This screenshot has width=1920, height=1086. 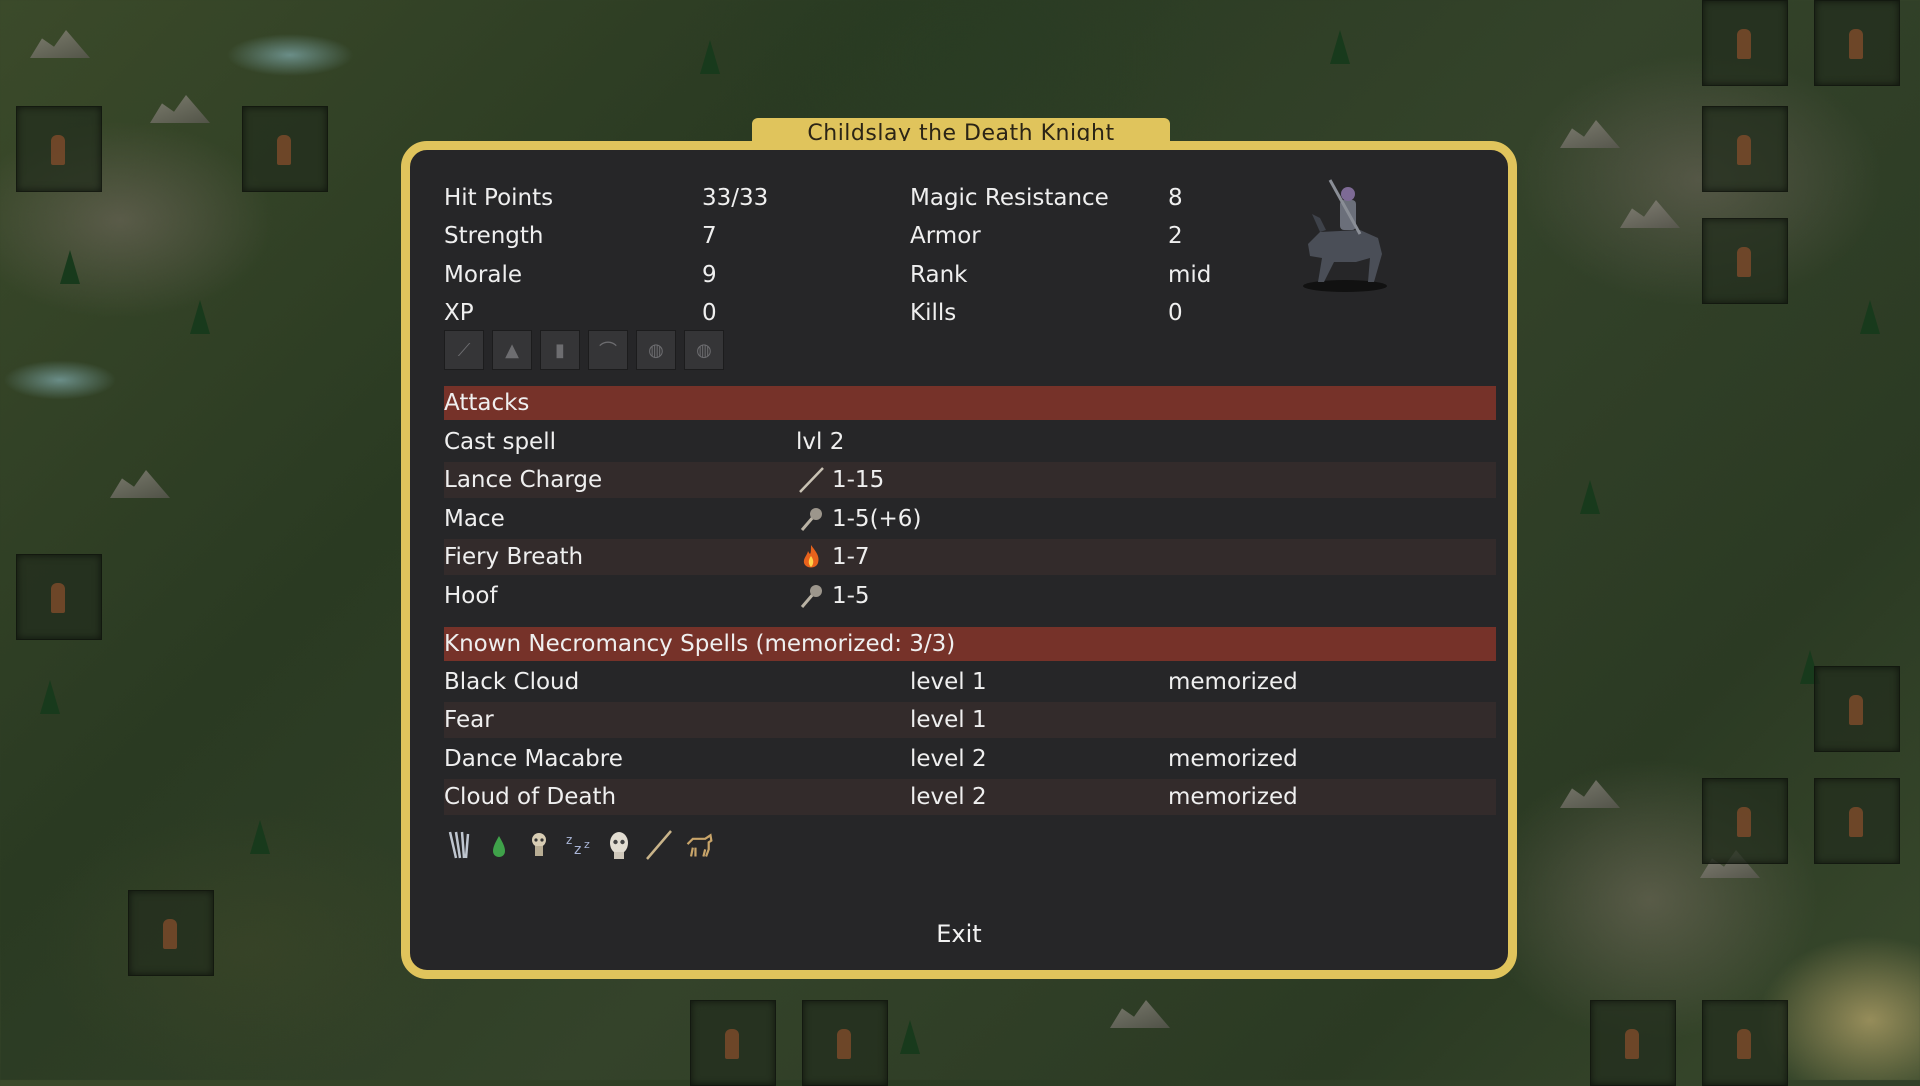 What do you see at coordinates (512, 682) in the screenshot?
I see `spell-name: Black Cloud` at bounding box center [512, 682].